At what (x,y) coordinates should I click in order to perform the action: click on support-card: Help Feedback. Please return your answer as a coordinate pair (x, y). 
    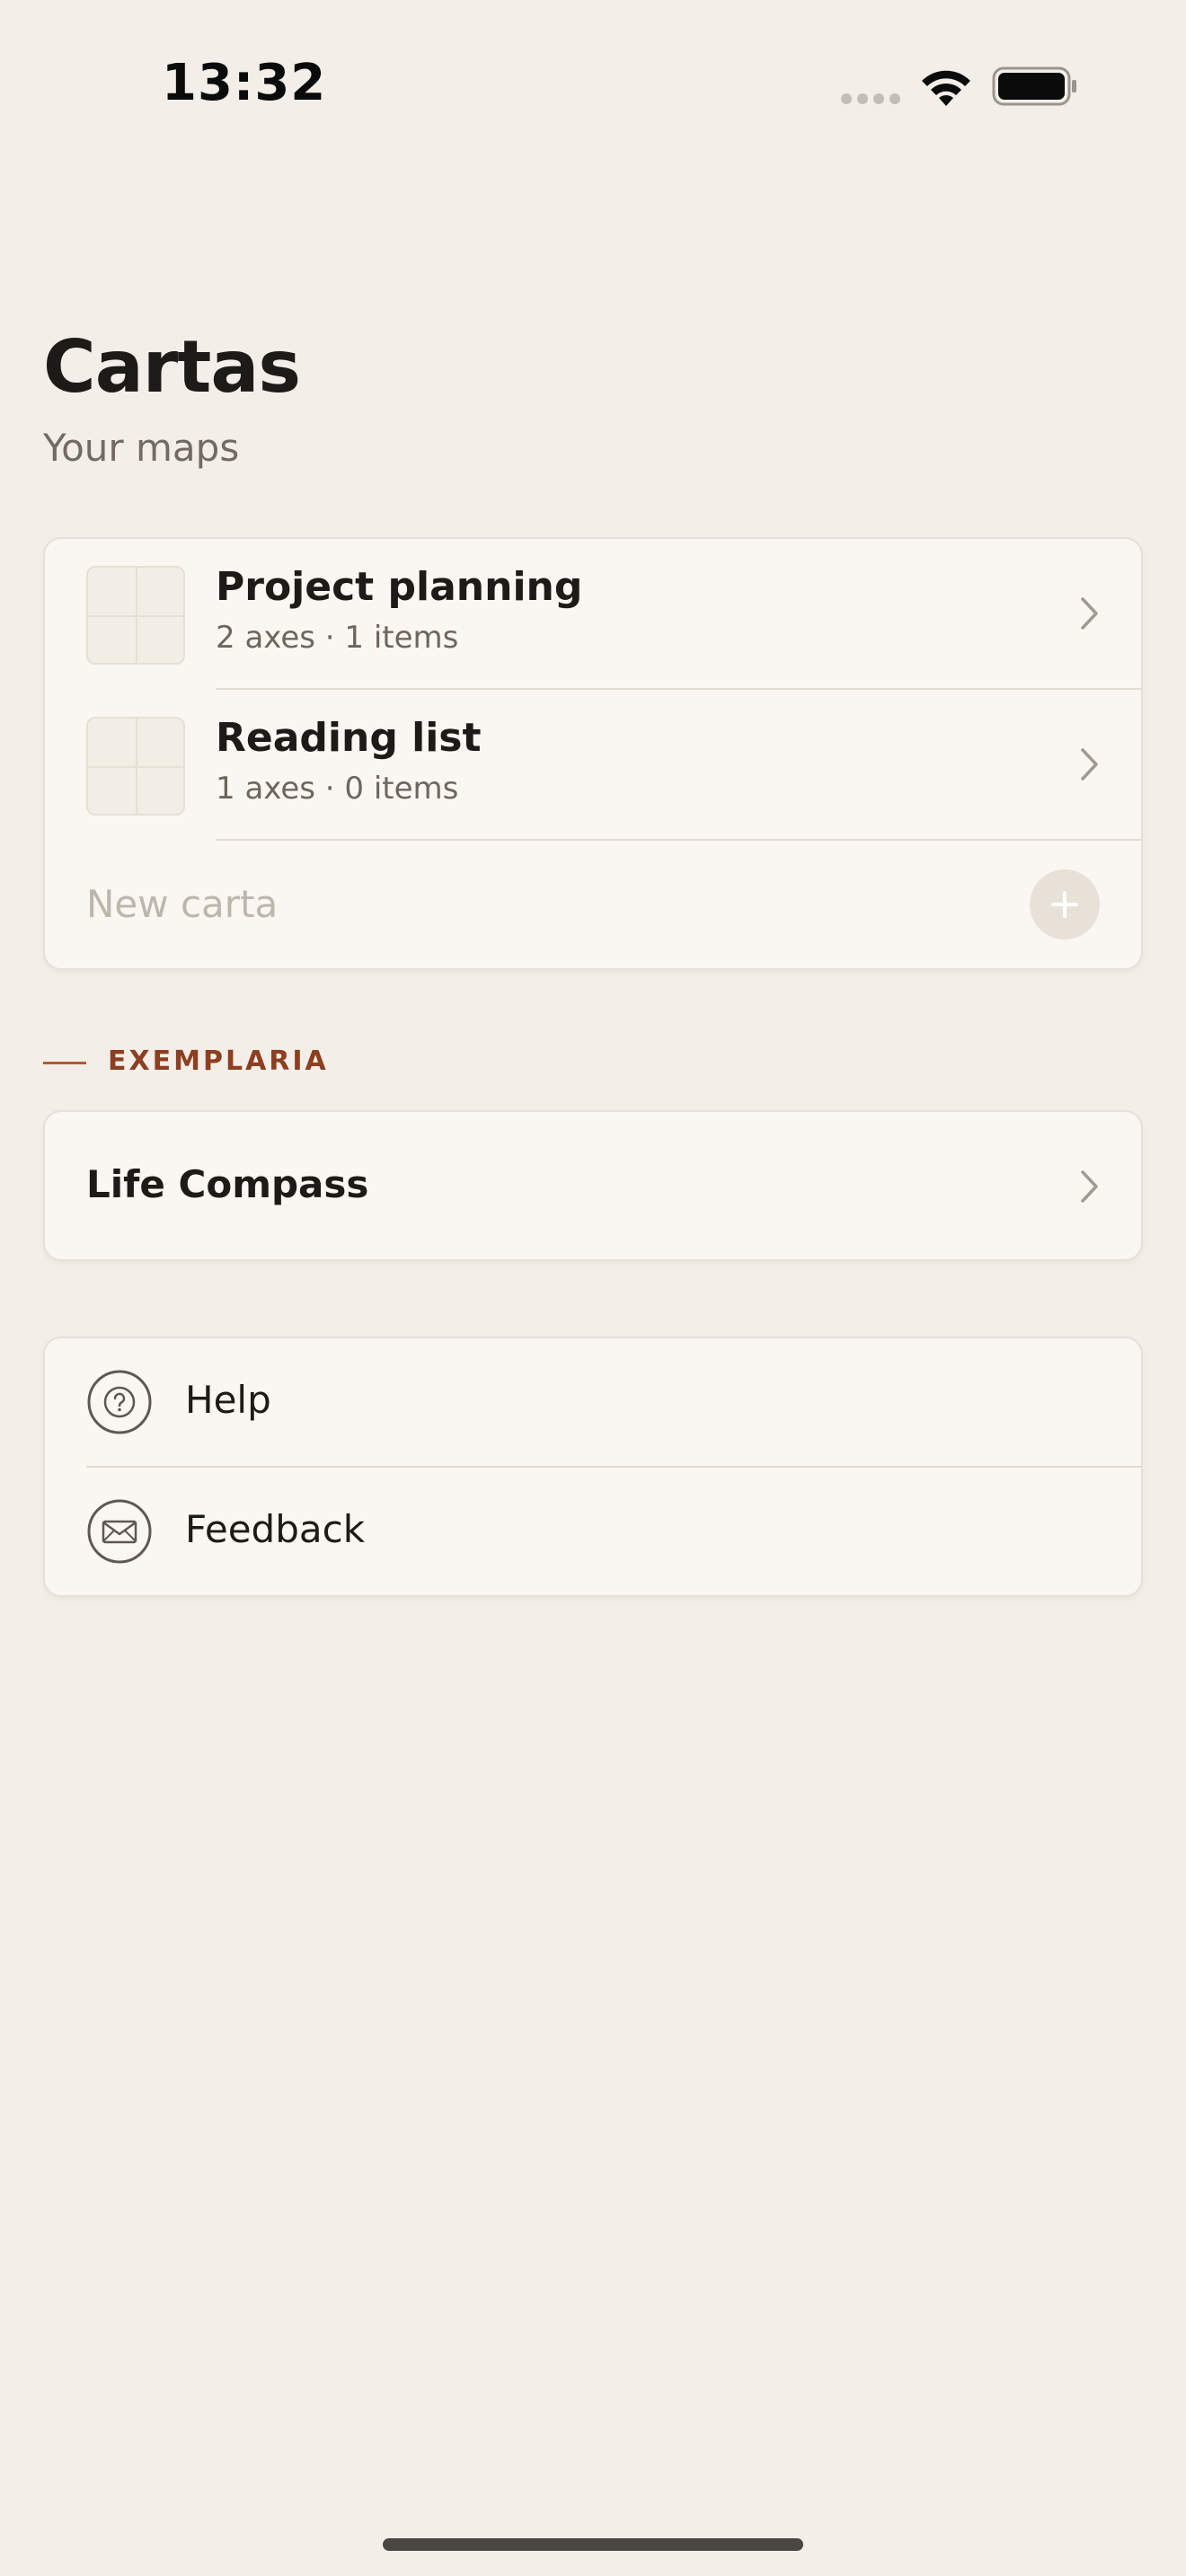
    Looking at the image, I should click on (593, 1467).